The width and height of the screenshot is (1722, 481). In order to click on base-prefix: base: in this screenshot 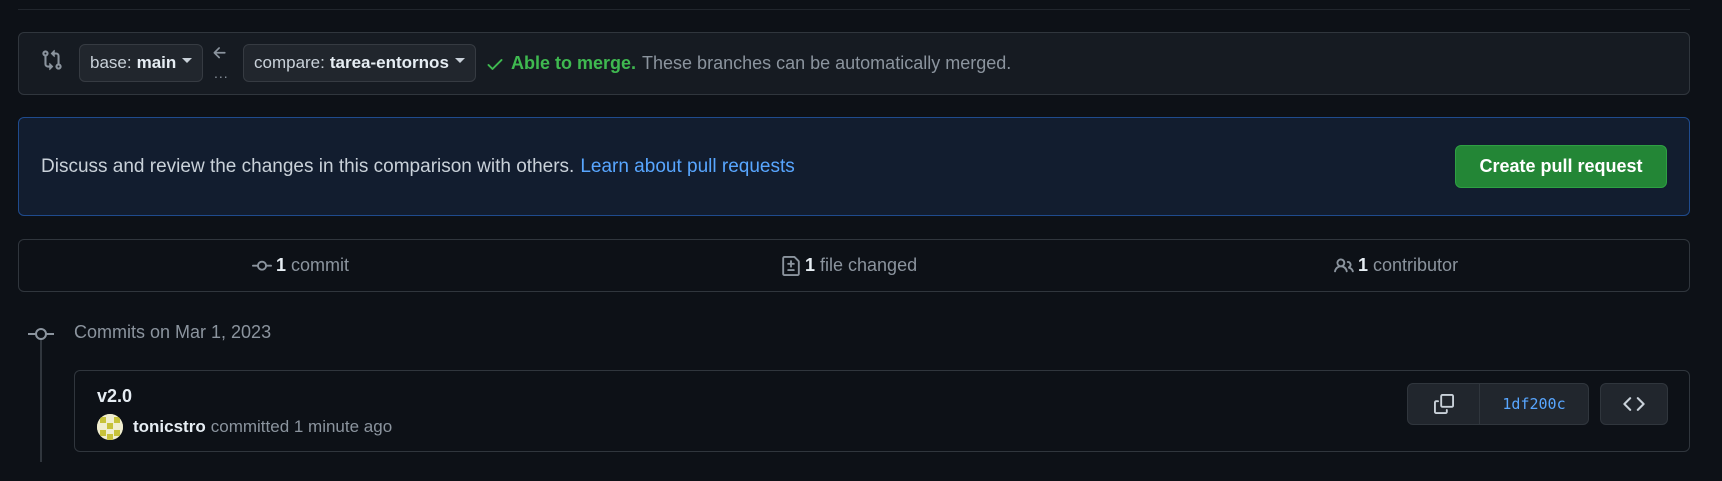, I will do `click(111, 62)`.